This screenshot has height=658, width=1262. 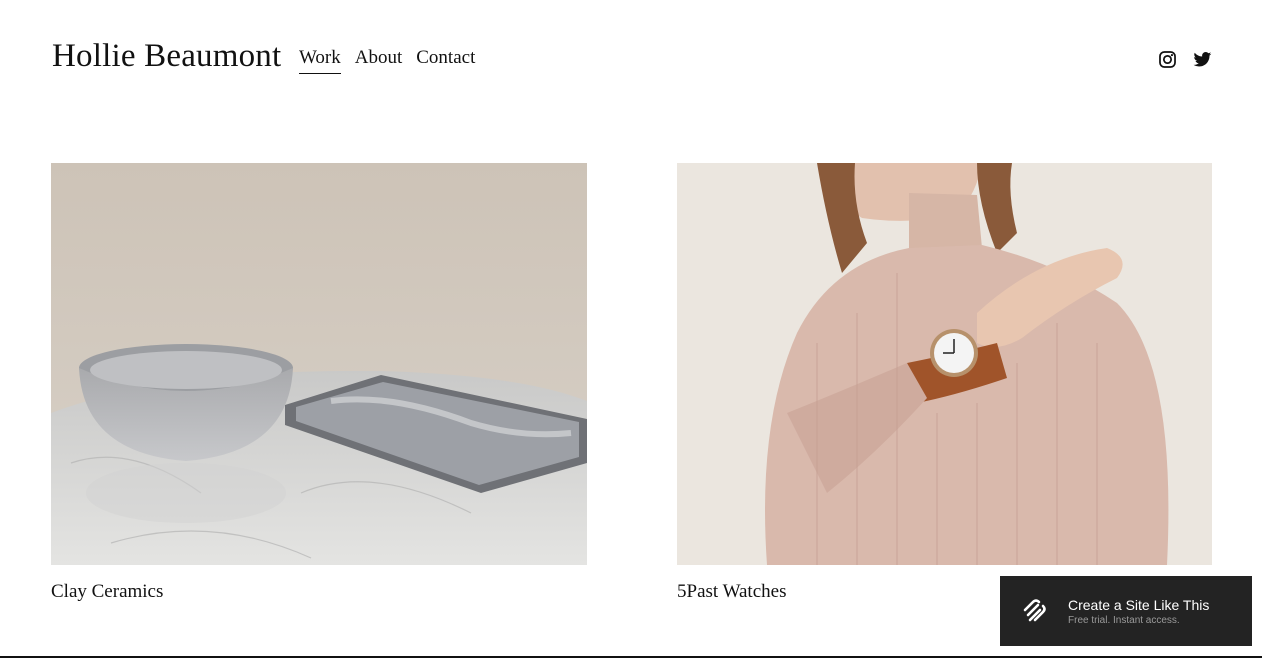 I want to click on squarespace-logo-icon, so click(x=1034, y=610).